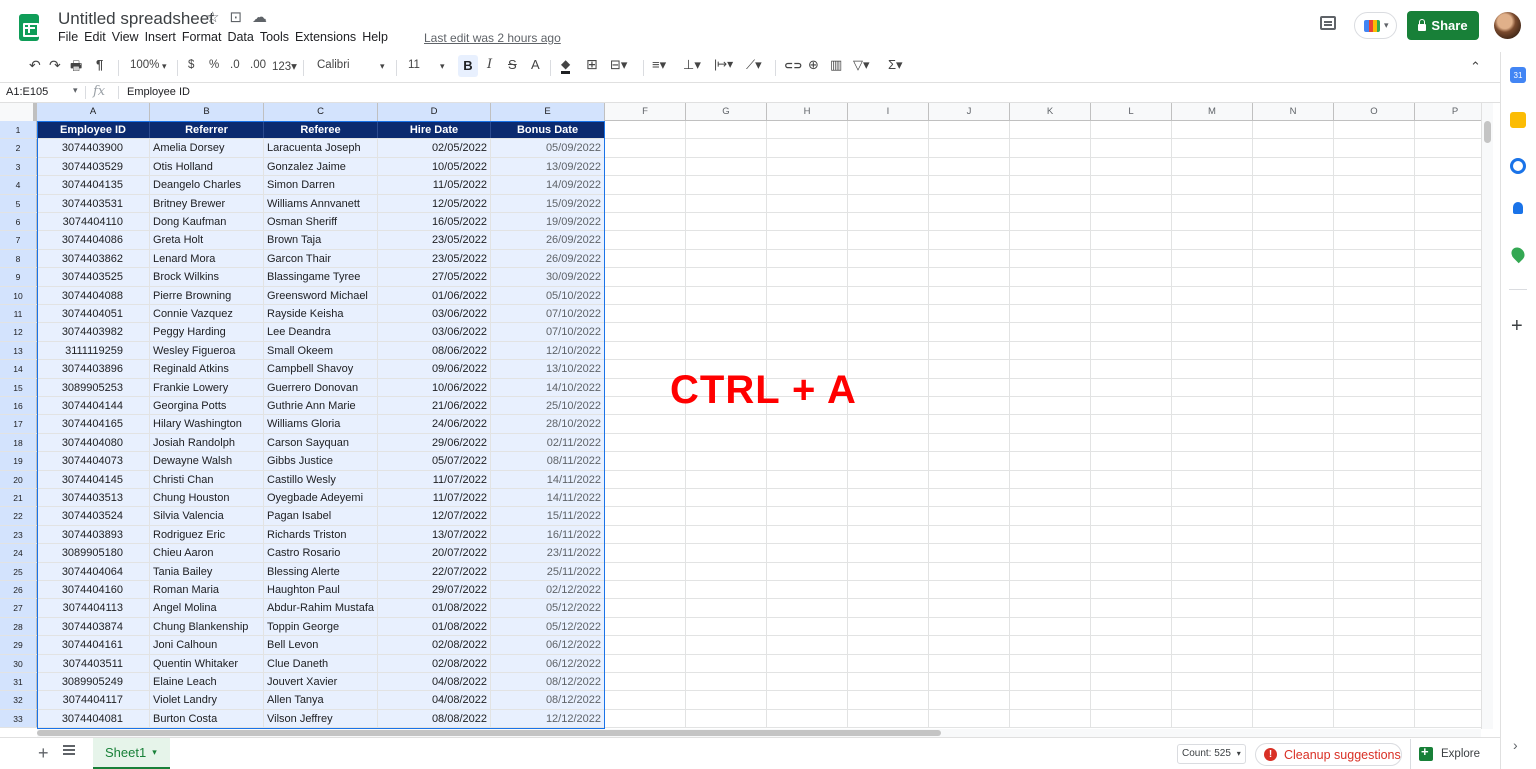 The image size is (1536, 769). I want to click on table-cell: 23/05/2022, so click(434, 258).